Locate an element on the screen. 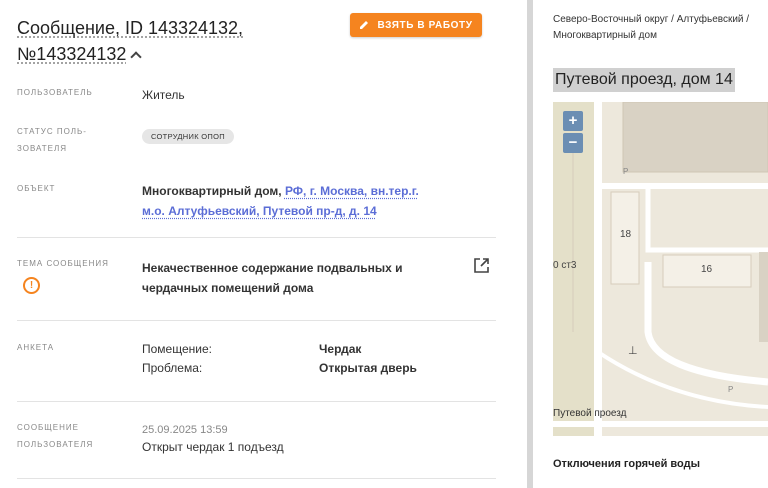  user-row: ПОЛЬЗОВАТЕЛЬ Житель is located at coordinates (256, 99).